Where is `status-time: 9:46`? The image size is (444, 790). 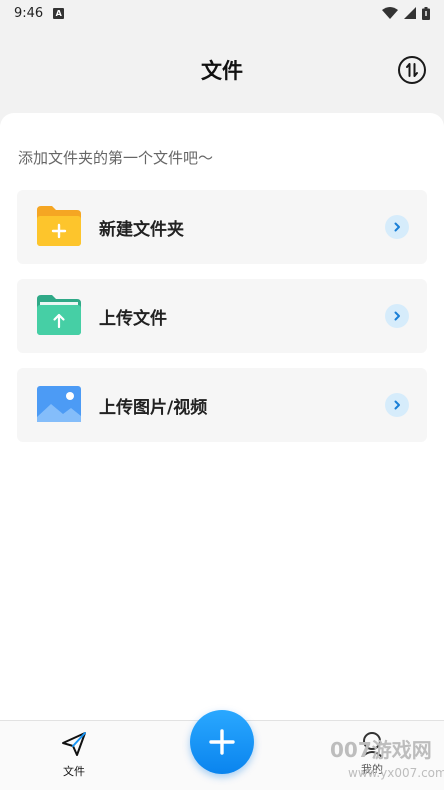
status-time: 9:46 is located at coordinates (29, 13).